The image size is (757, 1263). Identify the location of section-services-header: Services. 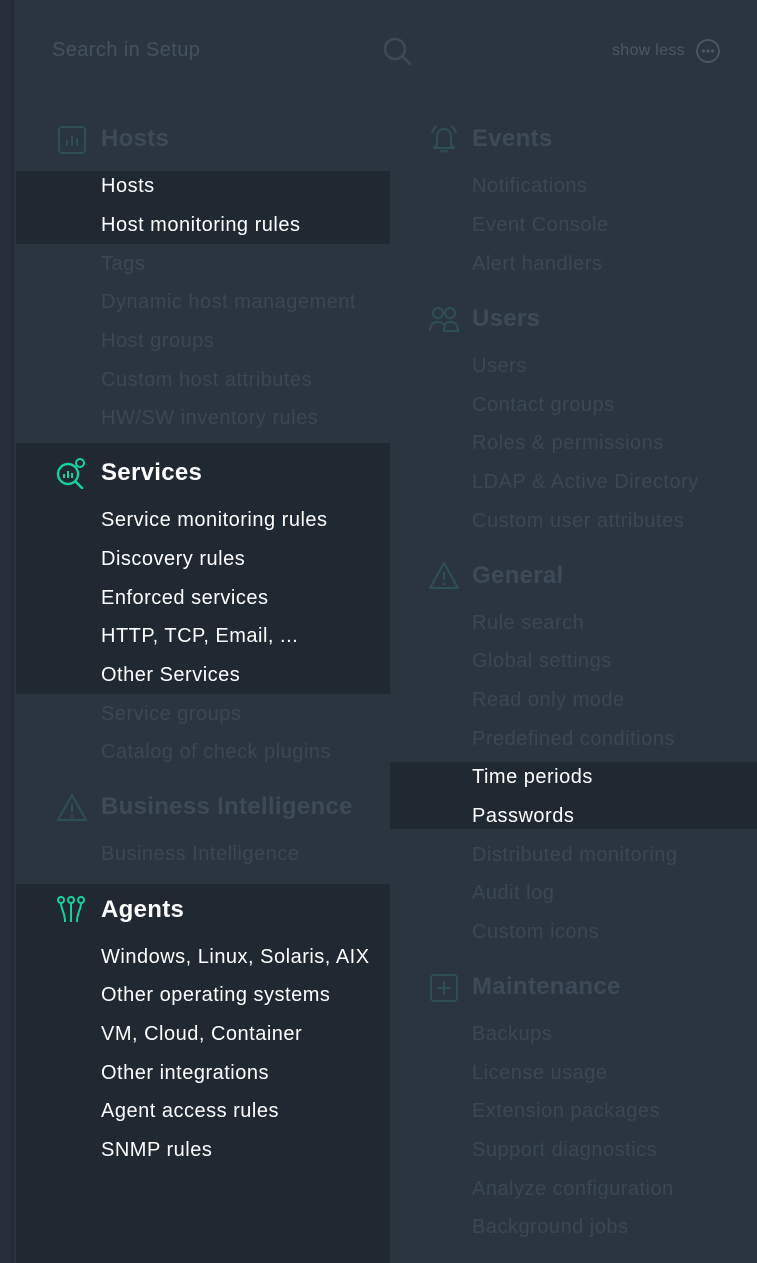
(151, 473).